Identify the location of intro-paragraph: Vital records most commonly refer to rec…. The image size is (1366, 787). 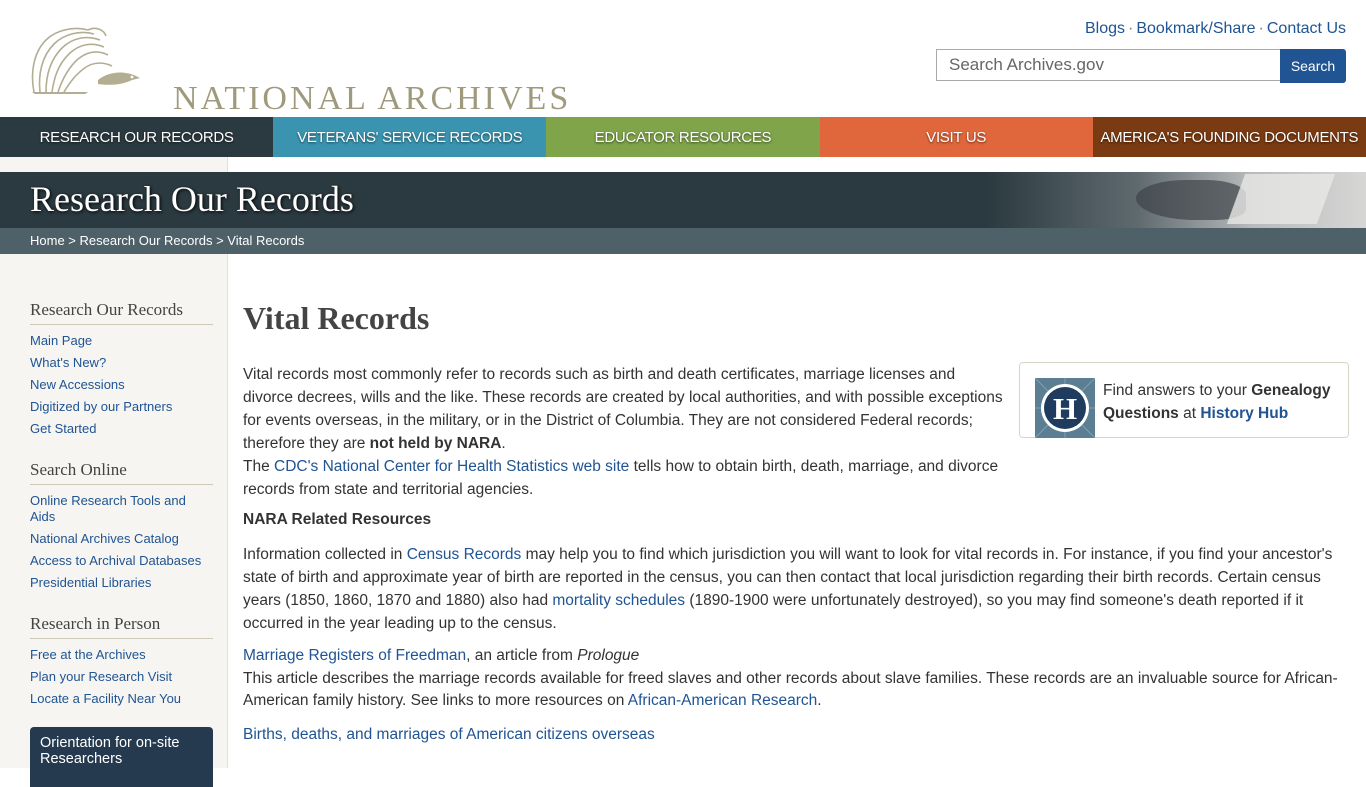
(624, 409).